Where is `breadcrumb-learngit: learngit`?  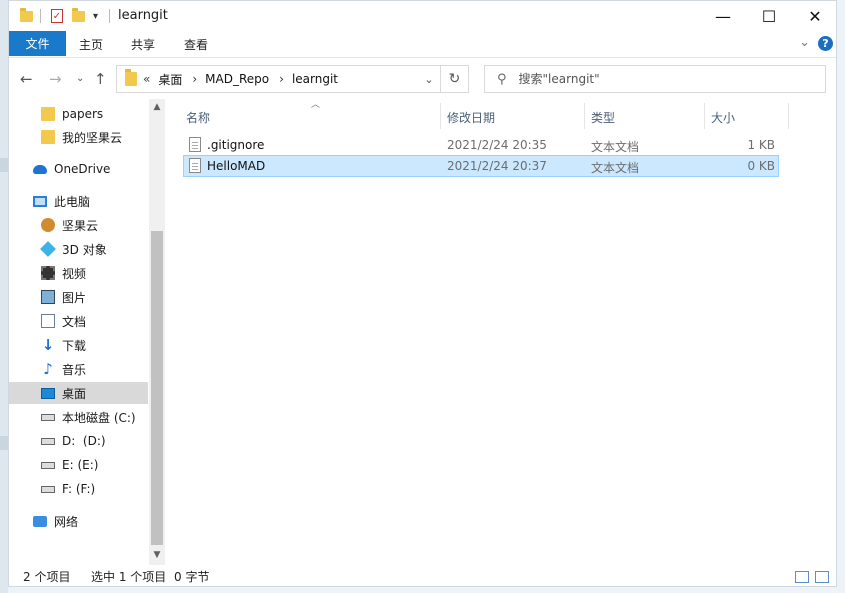
breadcrumb-learngit: learngit is located at coordinates (315, 79).